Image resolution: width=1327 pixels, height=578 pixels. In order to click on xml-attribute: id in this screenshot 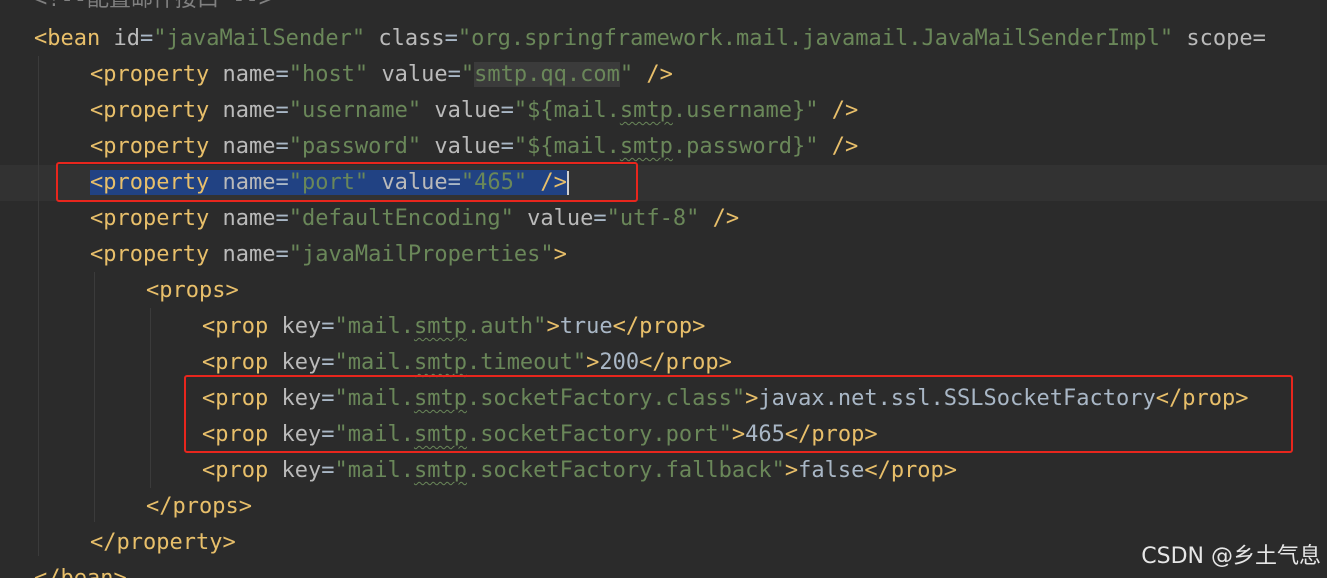, I will do `click(126, 38)`.